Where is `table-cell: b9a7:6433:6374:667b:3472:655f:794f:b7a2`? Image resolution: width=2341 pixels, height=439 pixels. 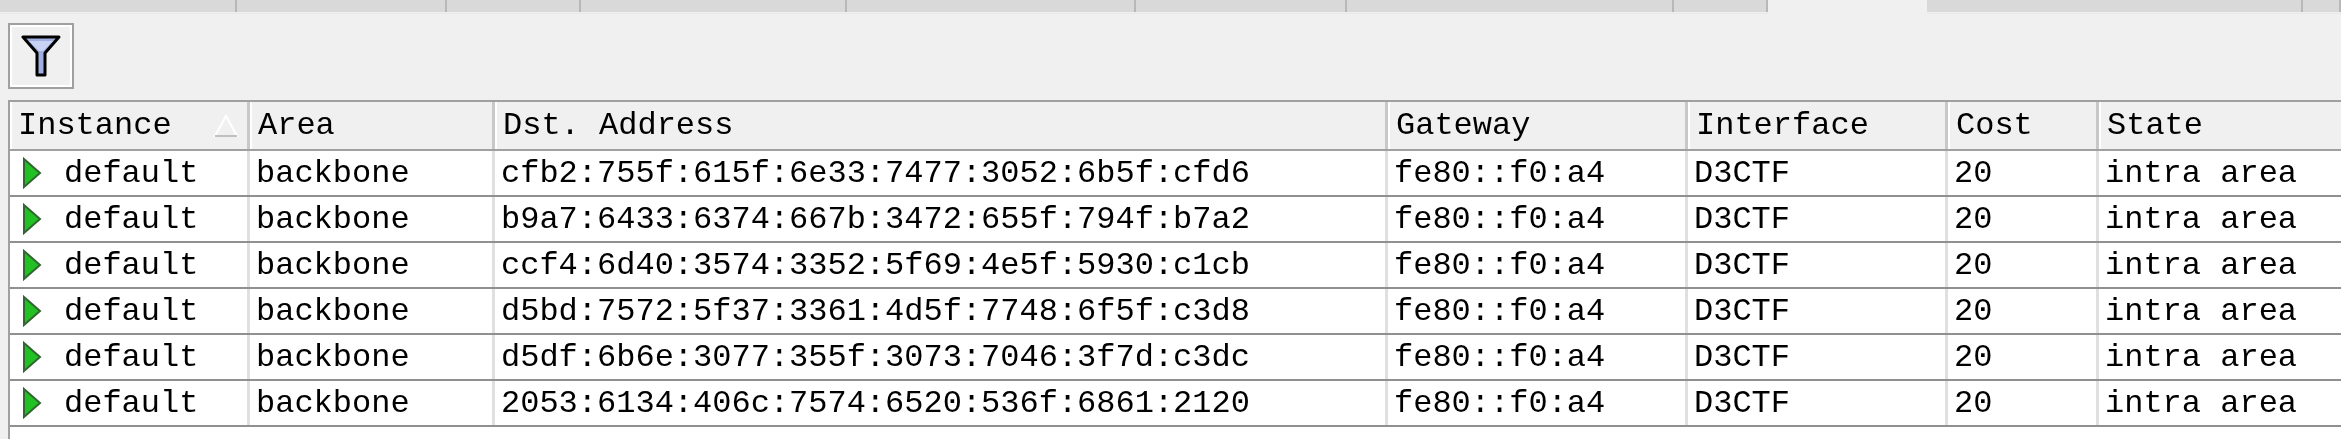 table-cell: b9a7:6433:6374:667b:3472:655f:794f:b7a2 is located at coordinates (875, 219).